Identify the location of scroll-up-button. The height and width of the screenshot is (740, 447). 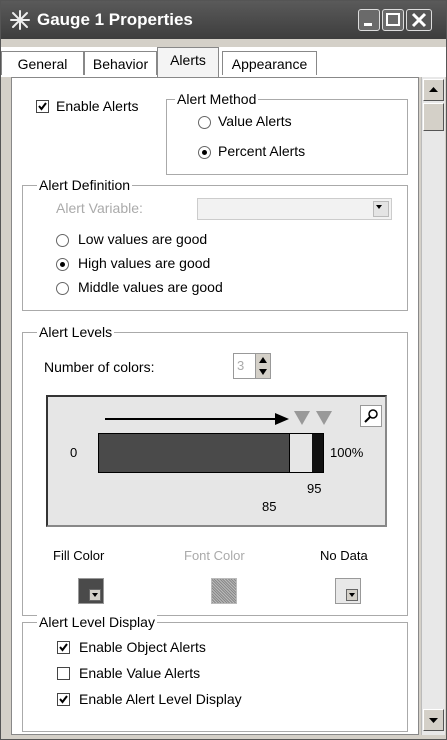
(433, 90).